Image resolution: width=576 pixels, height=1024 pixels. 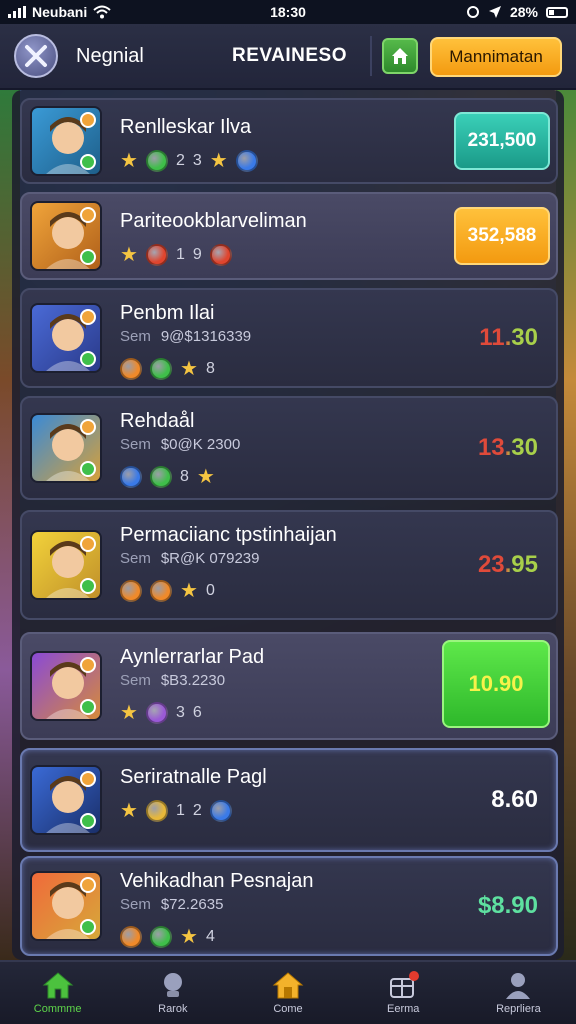 I want to click on list-item: Penbm Ilai Sem 9@$1316339 ★ 8 11.30, so click(x=289, y=338).